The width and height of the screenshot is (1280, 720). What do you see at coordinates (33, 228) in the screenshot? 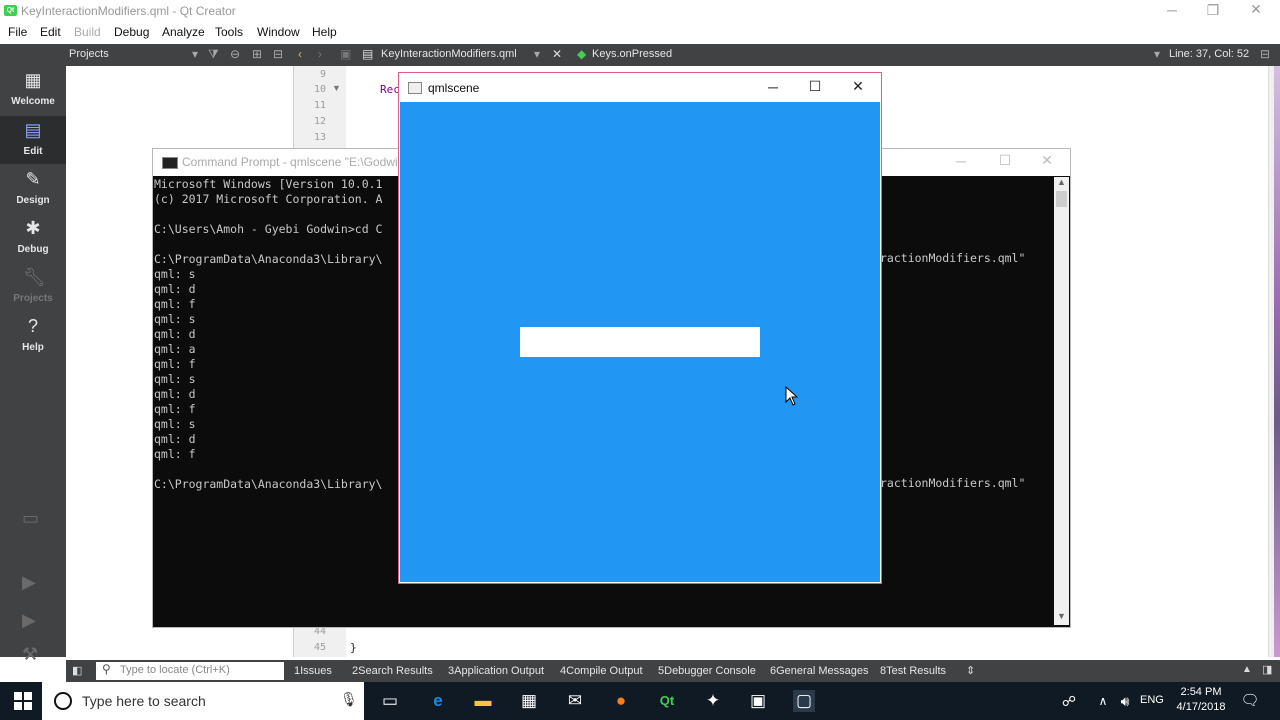
I see `debug-bug-icon: ✱` at bounding box center [33, 228].